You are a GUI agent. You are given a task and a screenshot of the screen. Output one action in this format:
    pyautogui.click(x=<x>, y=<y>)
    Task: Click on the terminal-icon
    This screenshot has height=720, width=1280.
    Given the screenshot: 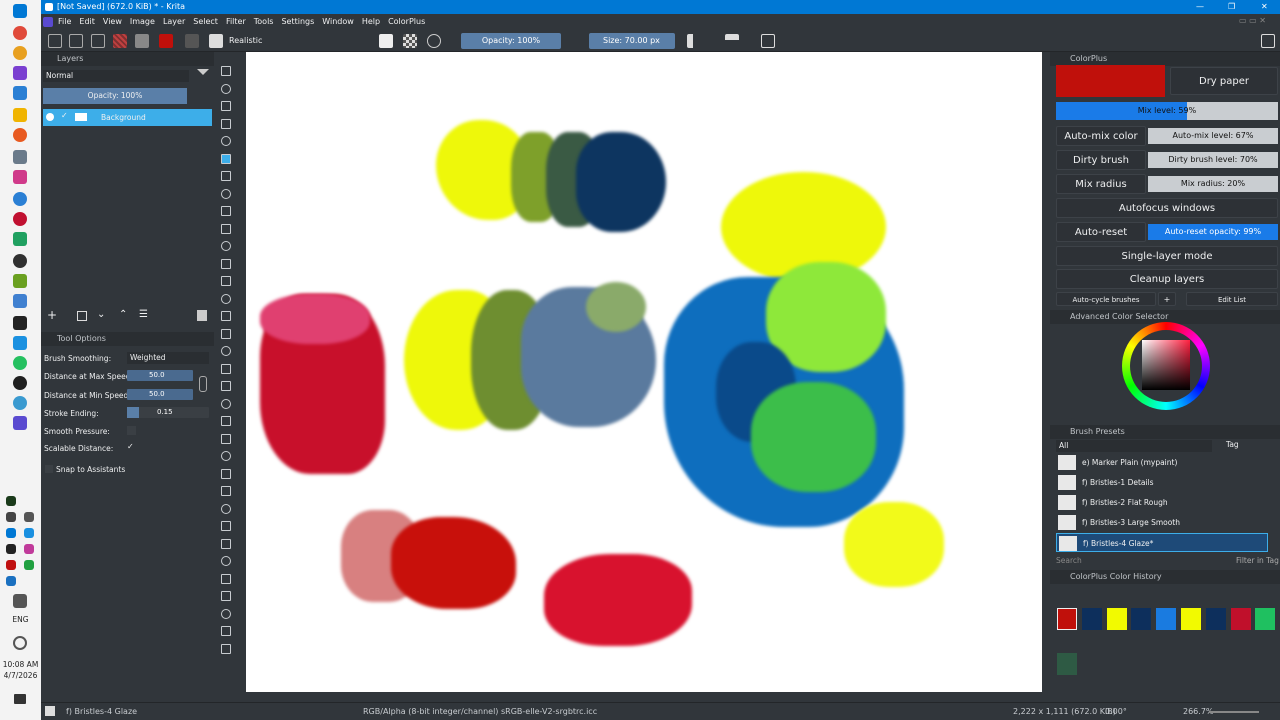 What is the action you would take?
    pyautogui.click(x=20, y=323)
    